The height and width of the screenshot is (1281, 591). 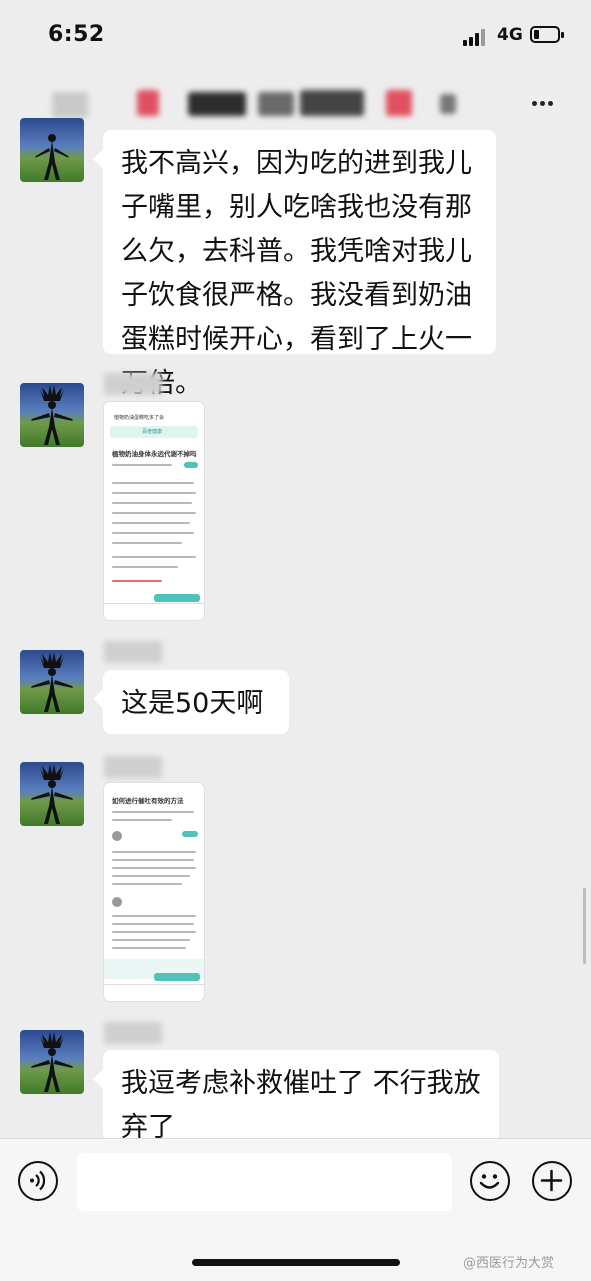 I want to click on chat-title-redacted, so click(x=70, y=105).